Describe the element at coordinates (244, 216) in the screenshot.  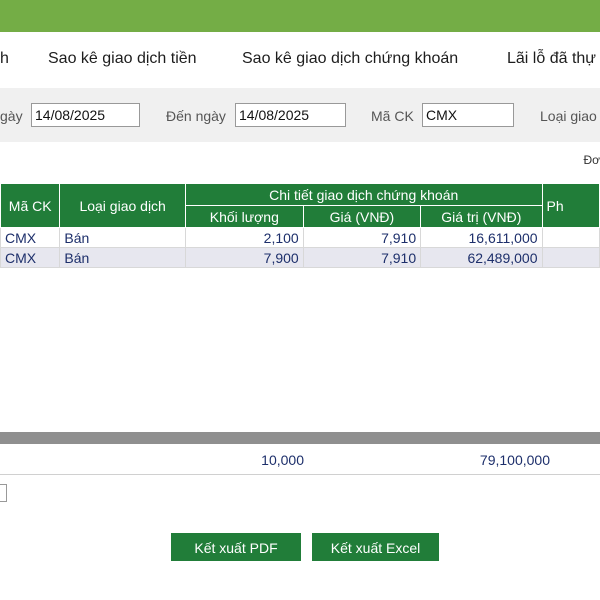
I see `header-volume: Khối lượng` at that location.